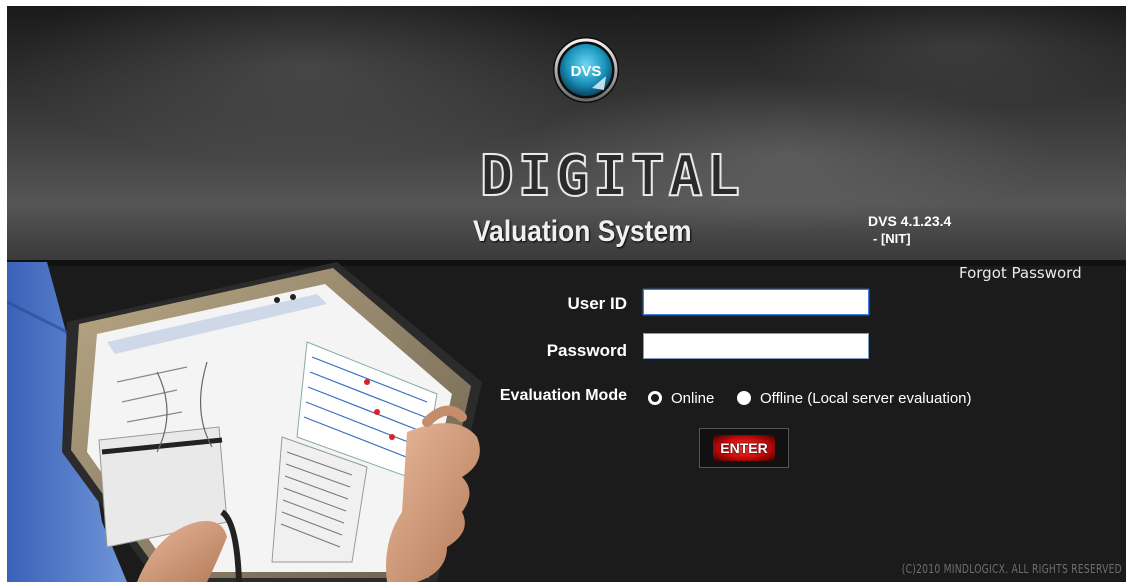 This screenshot has height=587, width=1134. I want to click on radio-offline-label: Offline (Local server evaluation), so click(866, 398).